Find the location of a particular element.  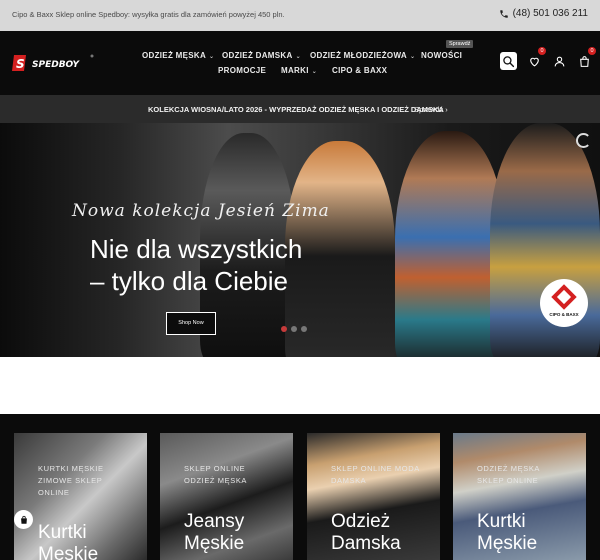

title-line: Odzież is located at coordinates (361, 521).